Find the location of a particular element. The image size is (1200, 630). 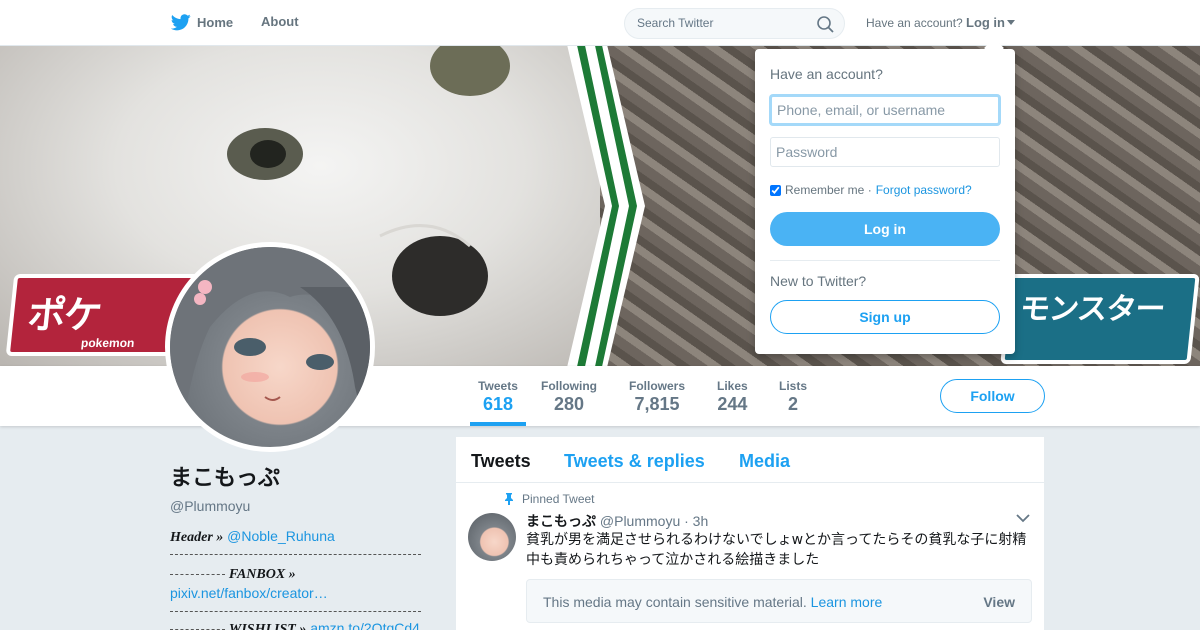

stat-likes: Likes 244 is located at coordinates (732, 397).